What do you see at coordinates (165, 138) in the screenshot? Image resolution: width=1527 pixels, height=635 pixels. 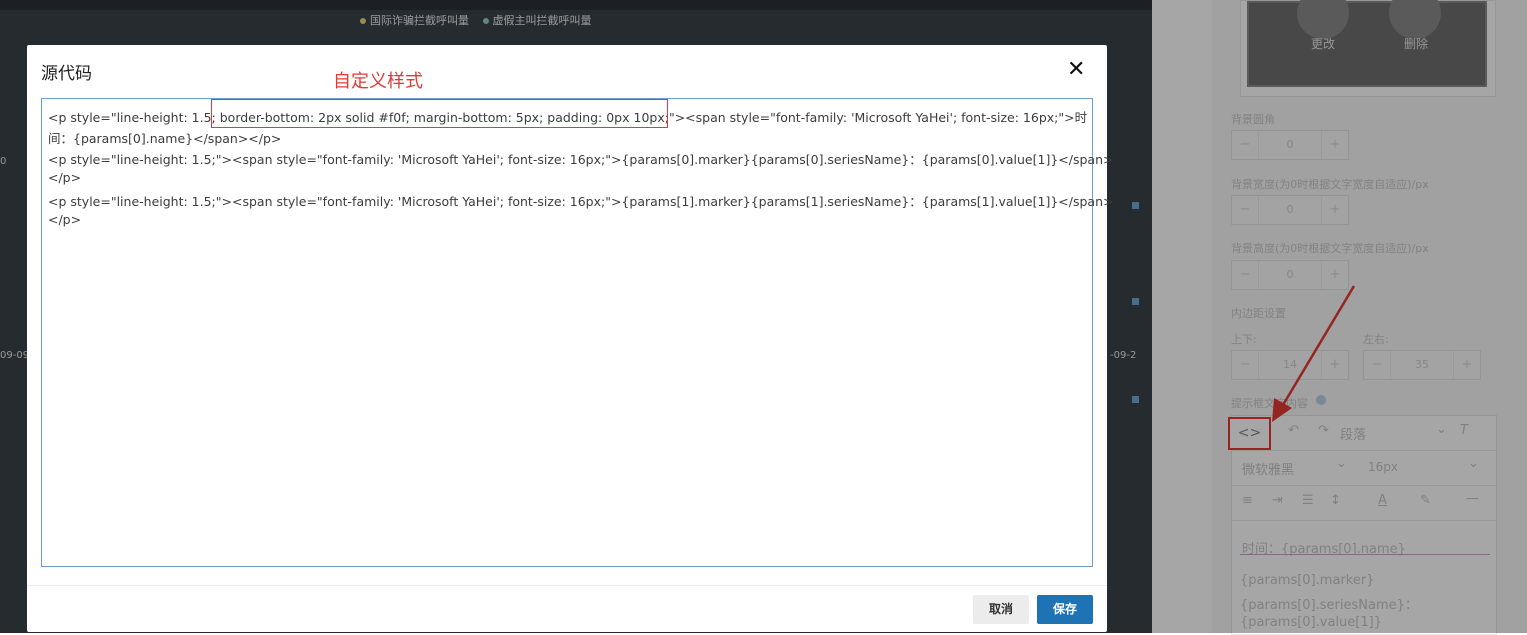 I see `code-line: 间：{params[0].name}</span></p>` at bounding box center [165, 138].